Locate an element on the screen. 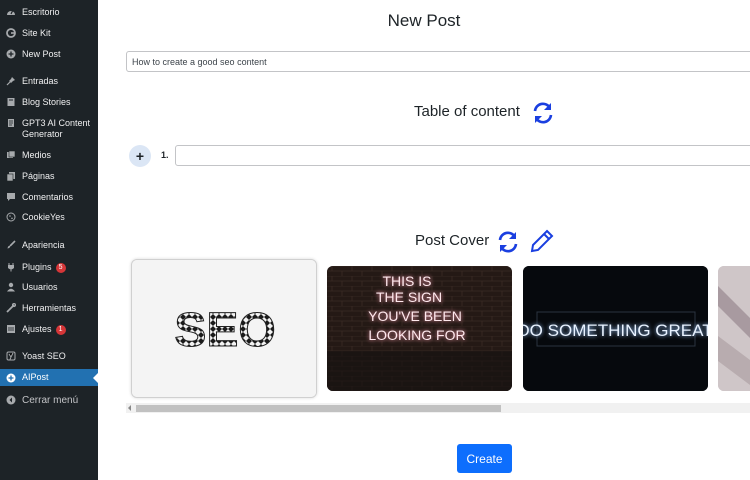  sidebar-item-new-post: New Post is located at coordinates (49, 55).